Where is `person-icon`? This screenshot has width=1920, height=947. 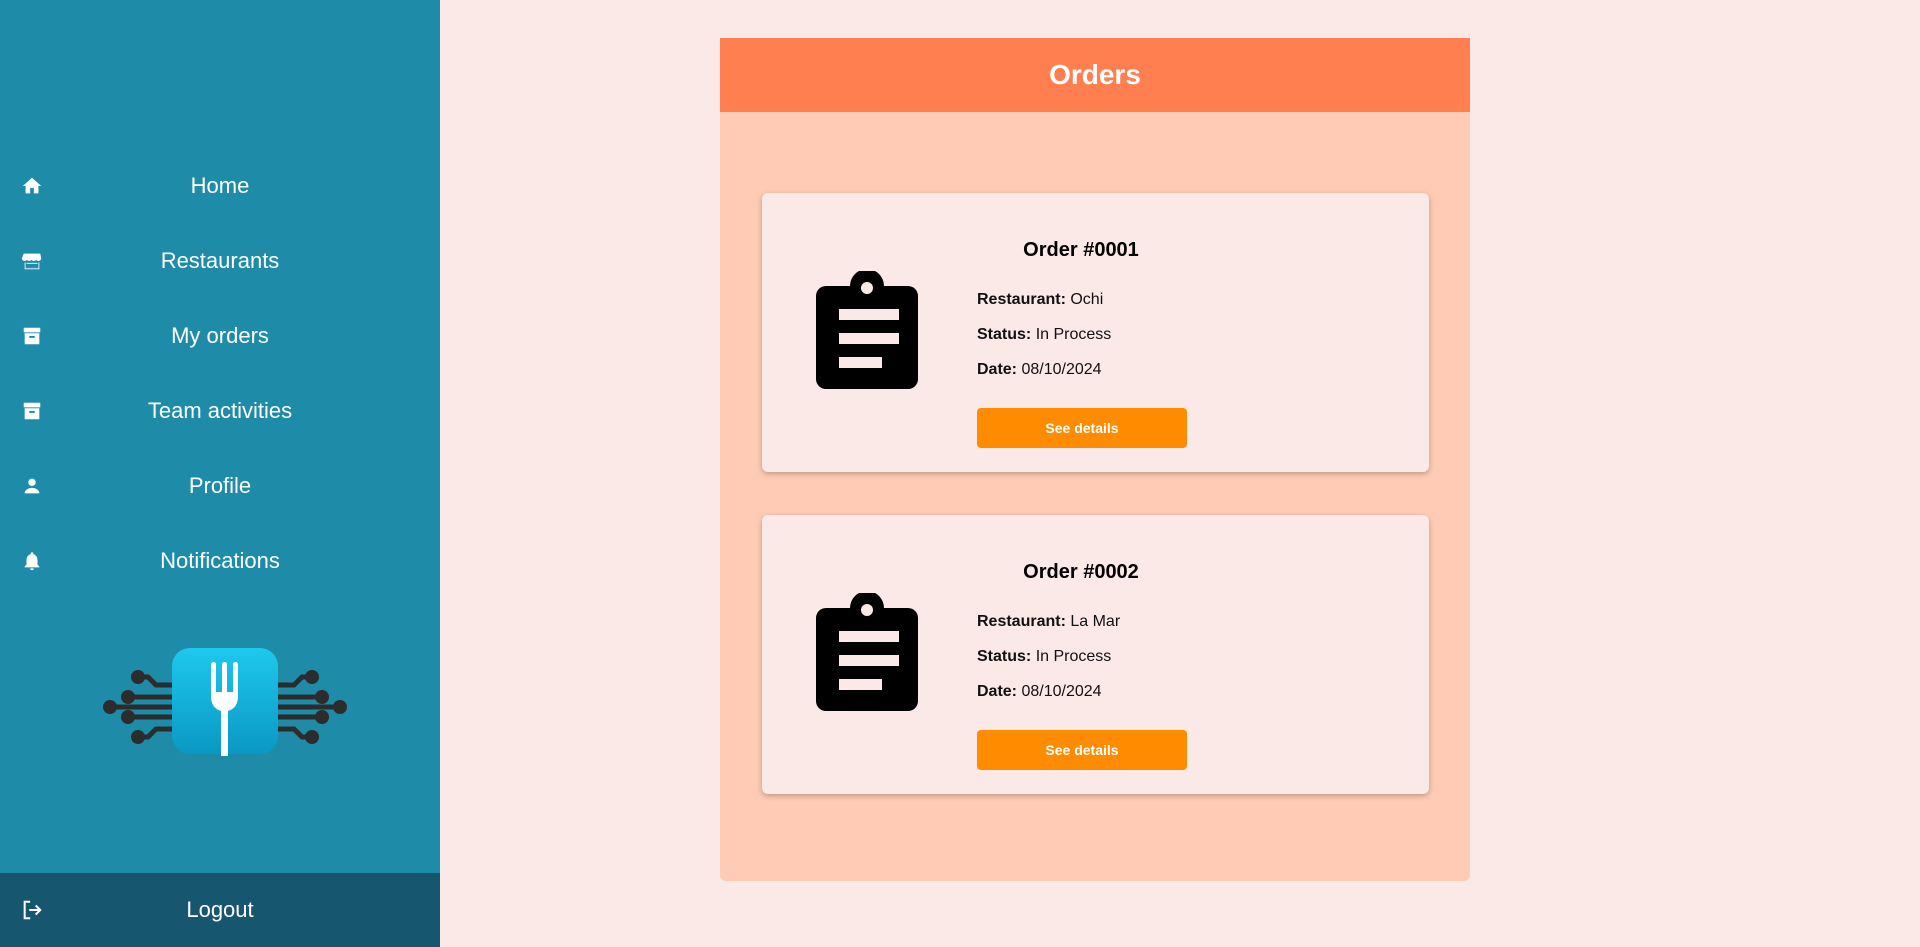 person-icon is located at coordinates (32, 486).